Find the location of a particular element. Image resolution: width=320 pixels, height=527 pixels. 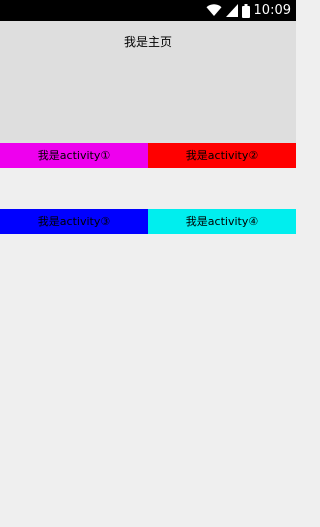

signal-icon is located at coordinates (231, 10).